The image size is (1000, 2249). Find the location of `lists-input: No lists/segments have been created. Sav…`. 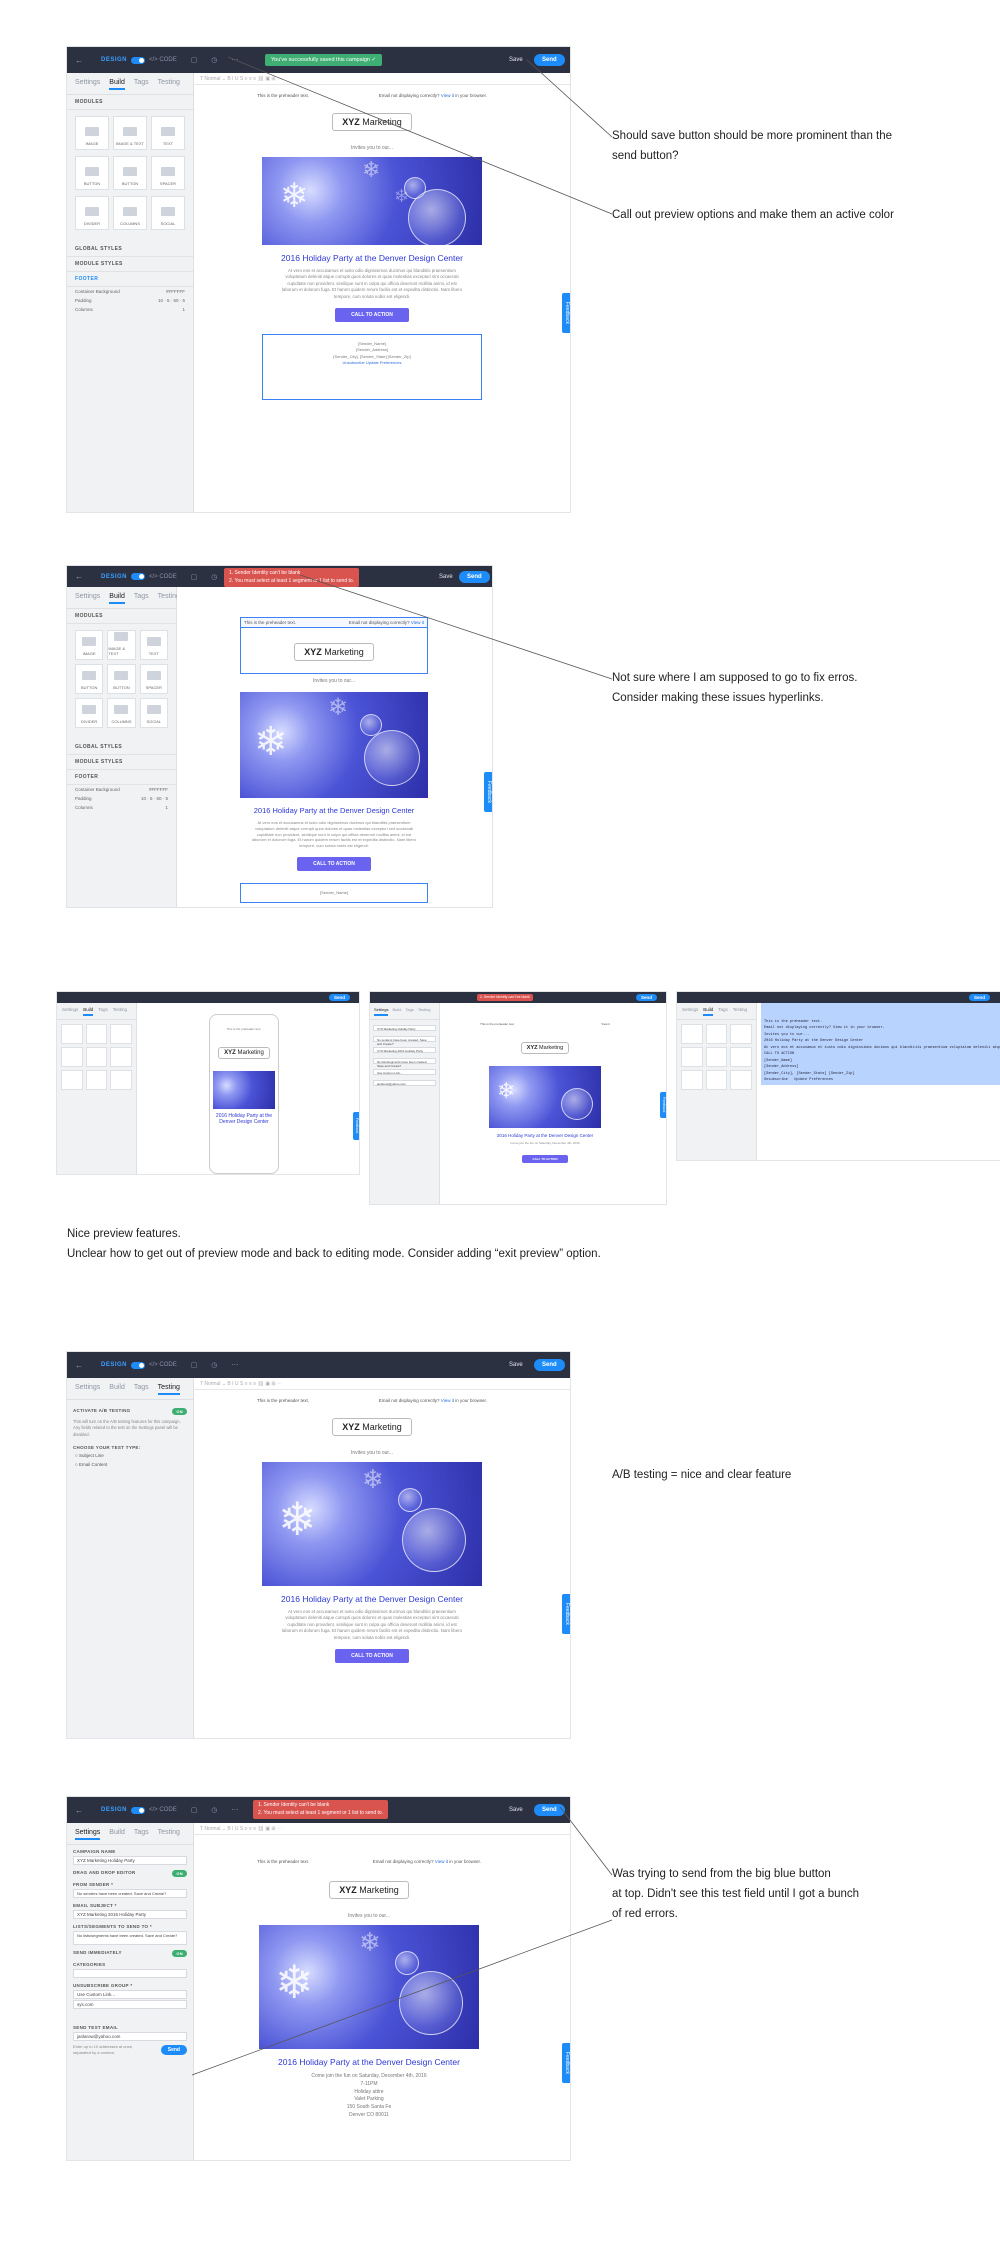

lists-input: No lists/segments have been created. Sav… is located at coordinates (130, 1938).